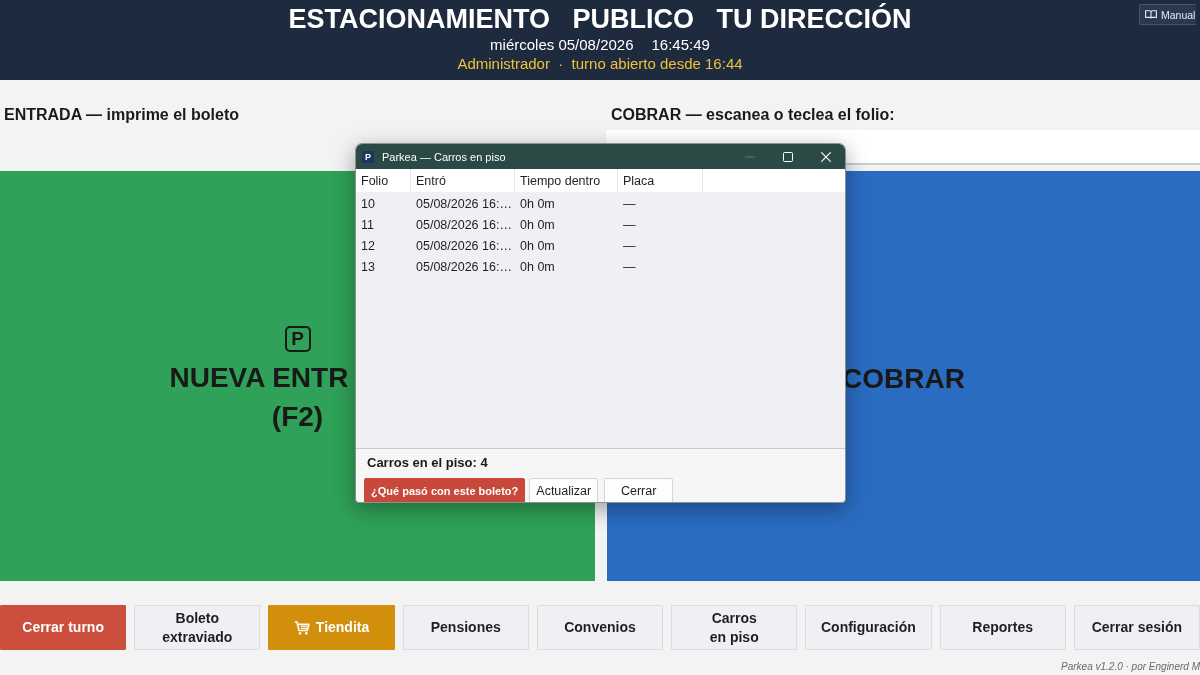  Describe the element at coordinates (788, 156) in the screenshot. I see `maximize-icon` at that location.